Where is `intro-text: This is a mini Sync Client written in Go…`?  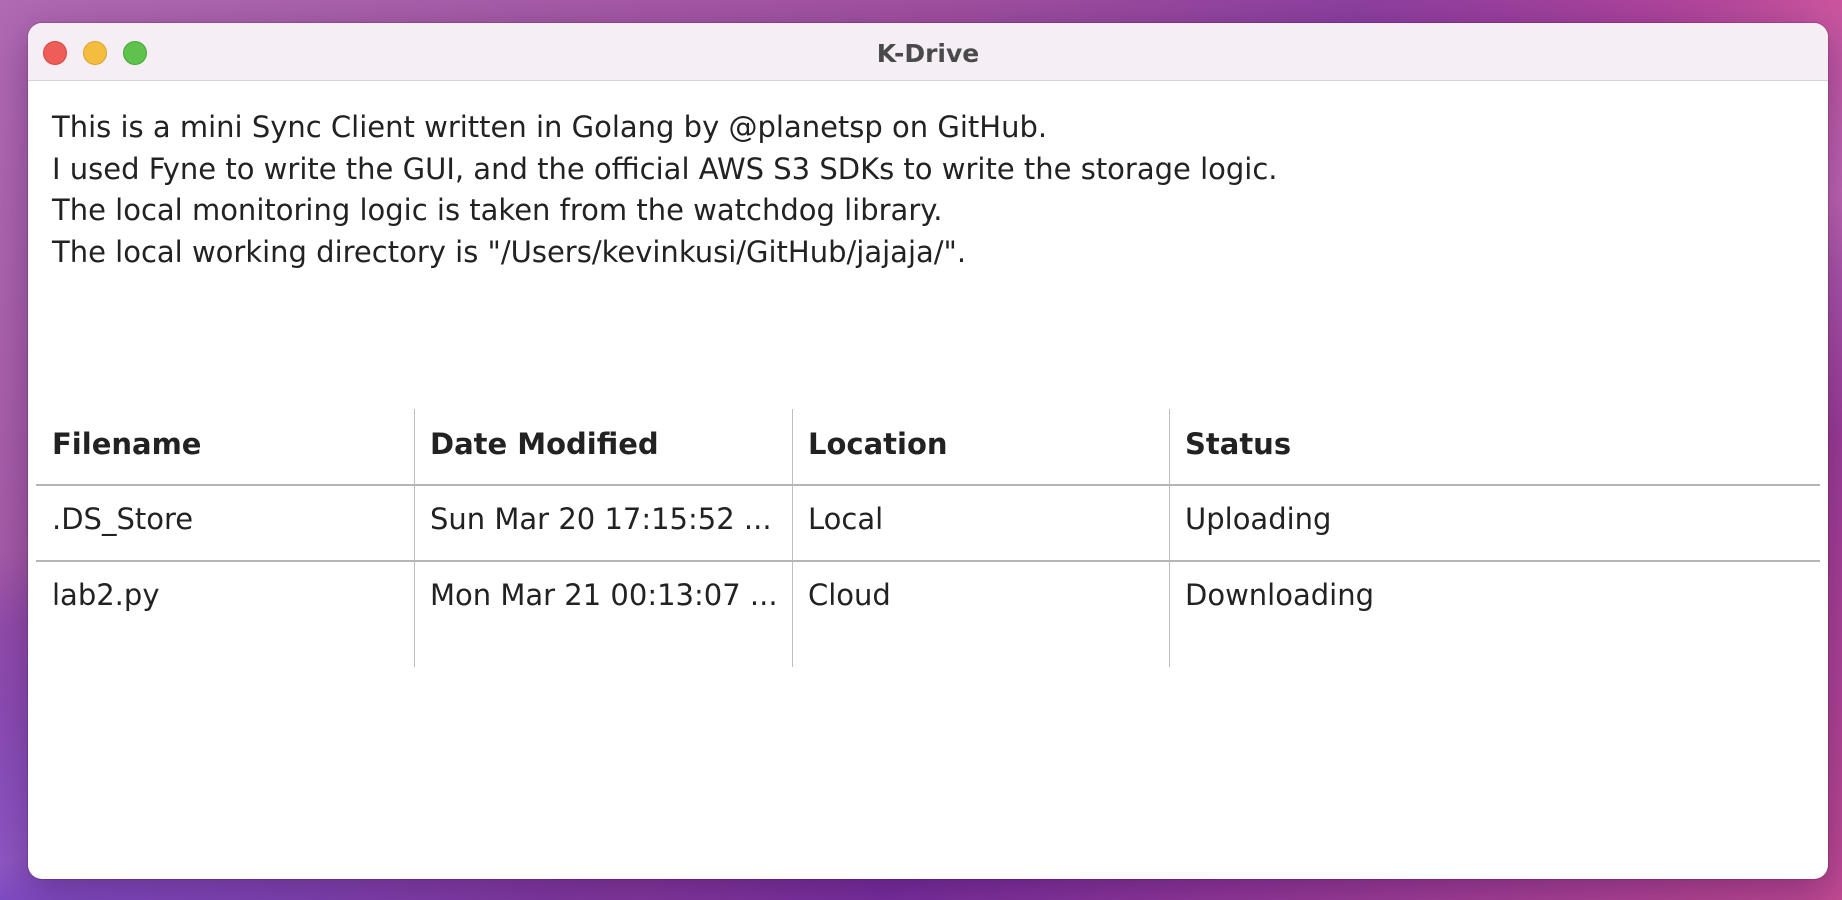
intro-text: This is a mini Sync Client written in Go… is located at coordinates (665, 190).